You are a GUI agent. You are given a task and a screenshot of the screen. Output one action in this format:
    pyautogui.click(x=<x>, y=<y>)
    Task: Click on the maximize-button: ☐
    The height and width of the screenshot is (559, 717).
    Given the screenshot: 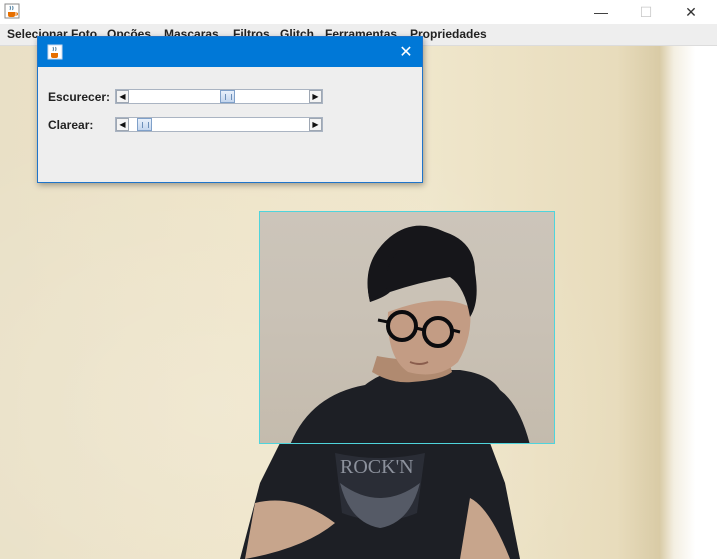 What is the action you would take?
    pyautogui.click(x=646, y=12)
    